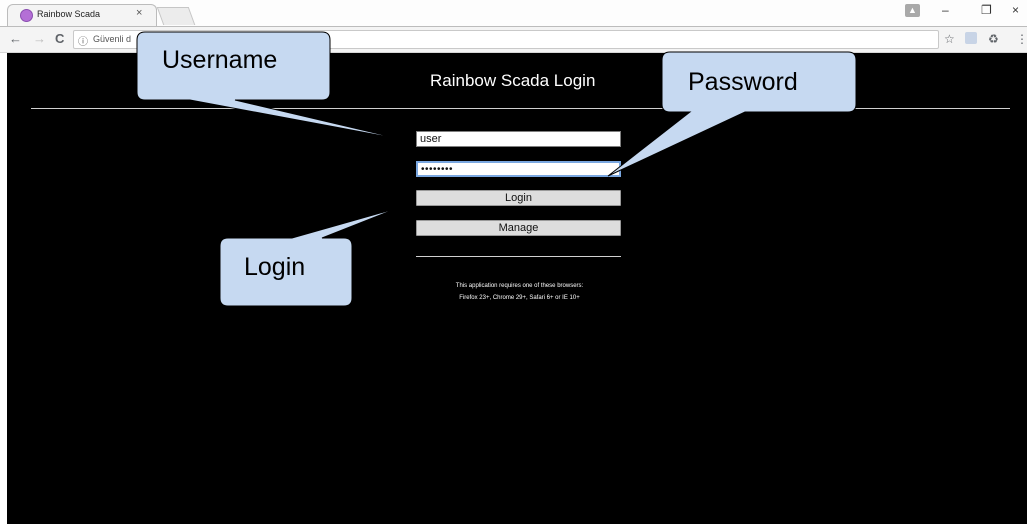 The image size is (1027, 524). Describe the element at coordinates (15, 38) in the screenshot. I see `back-arrow-icon: ←` at that location.